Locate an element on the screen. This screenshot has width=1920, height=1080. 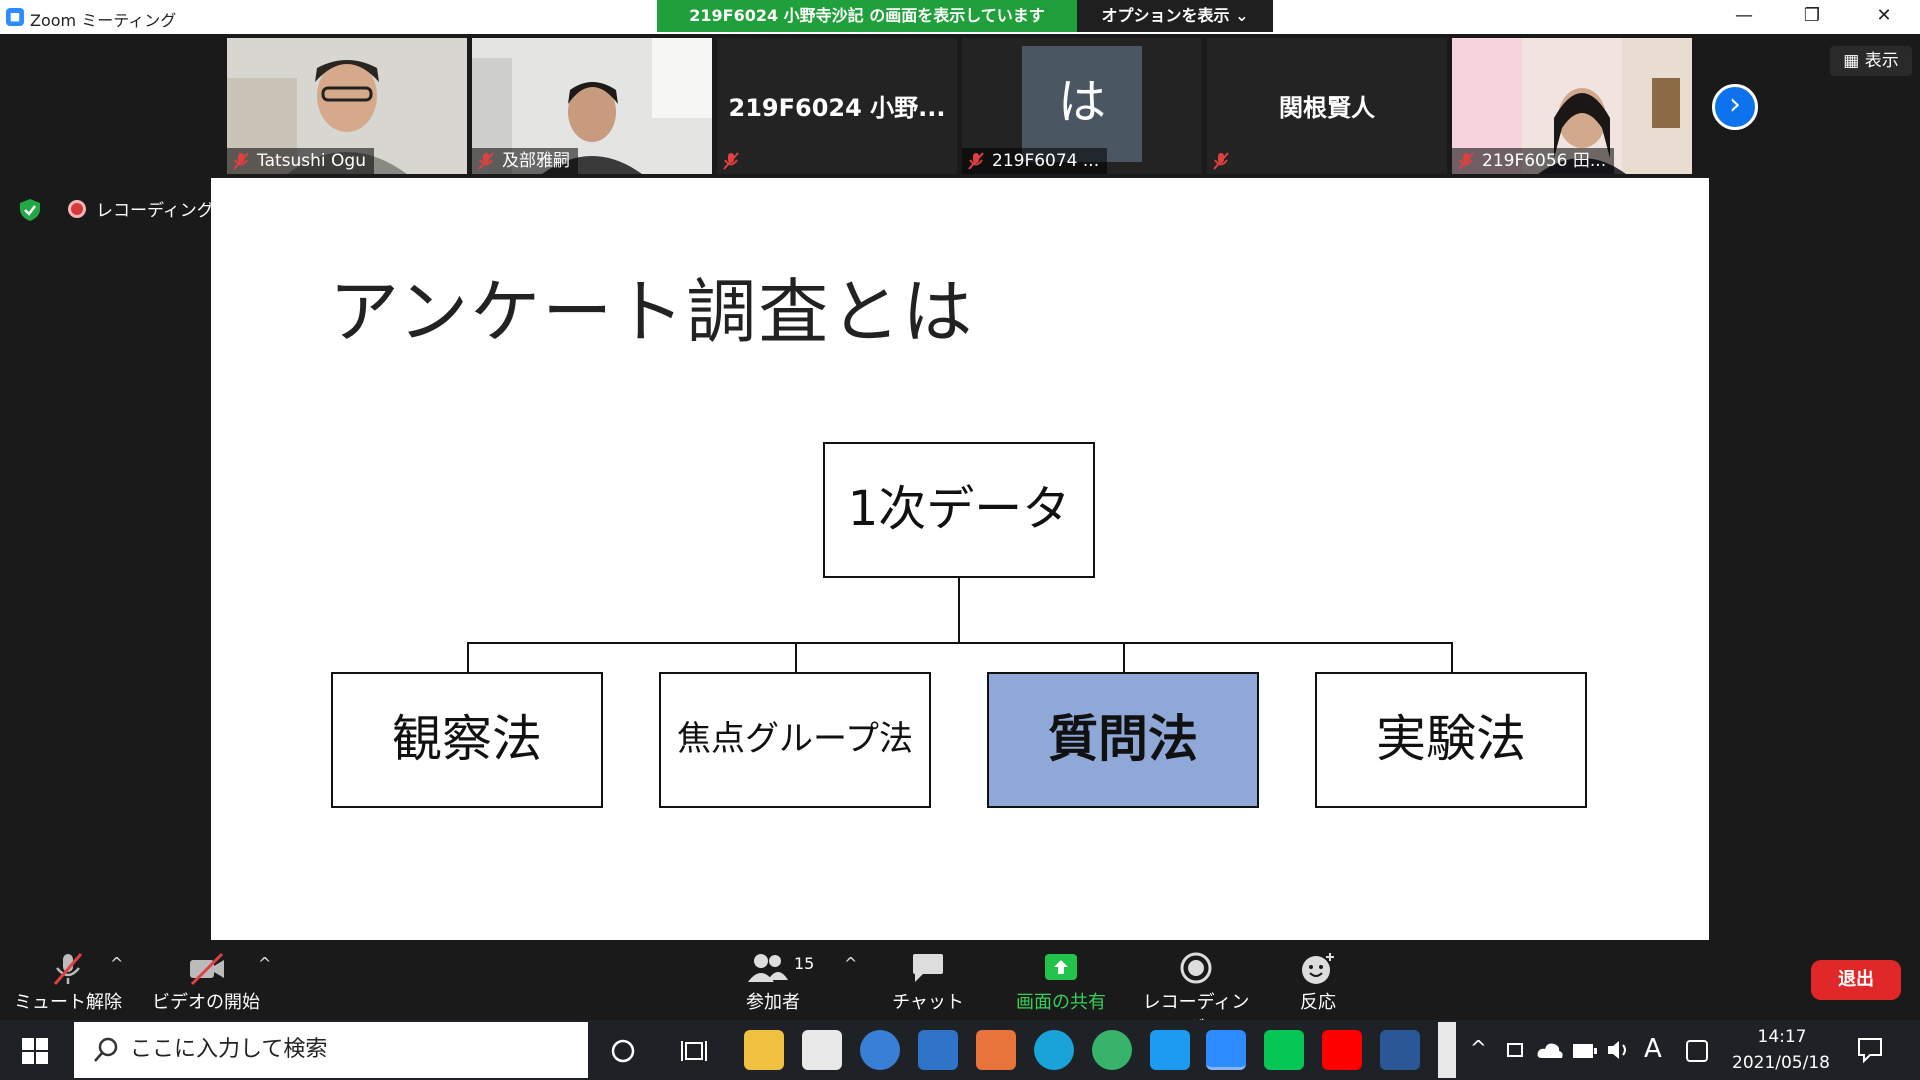
reactions-label: 反応 is located at coordinates (1318, 1002).